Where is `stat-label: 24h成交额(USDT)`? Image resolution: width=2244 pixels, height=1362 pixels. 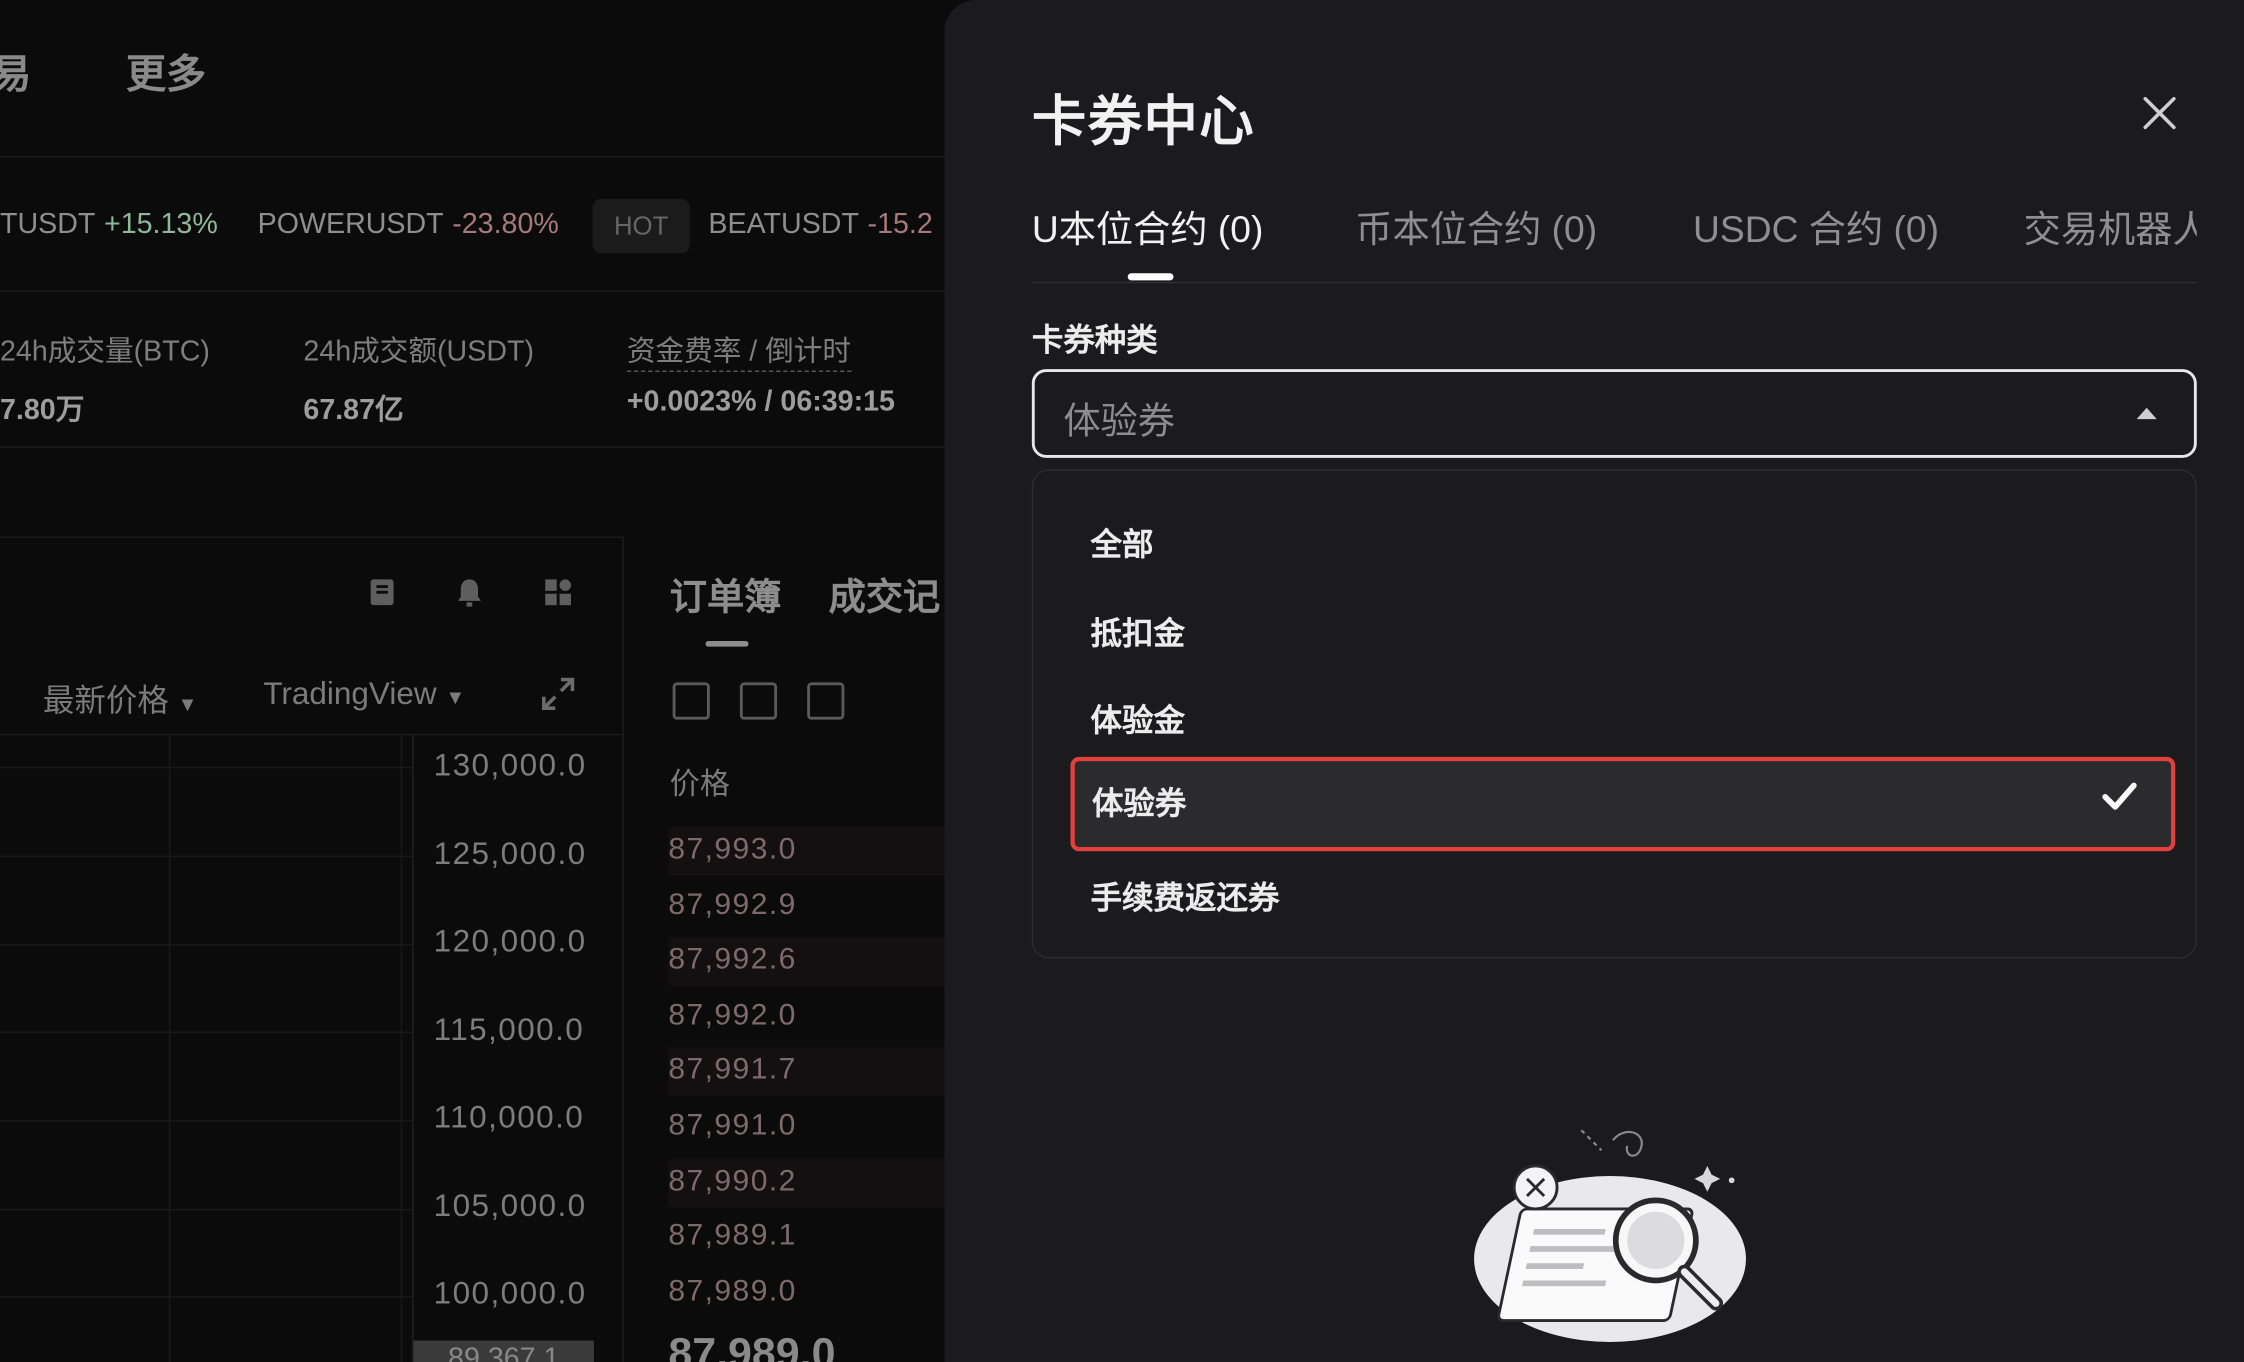
stat-label: 24h成交额(USDT) is located at coordinates (419, 352).